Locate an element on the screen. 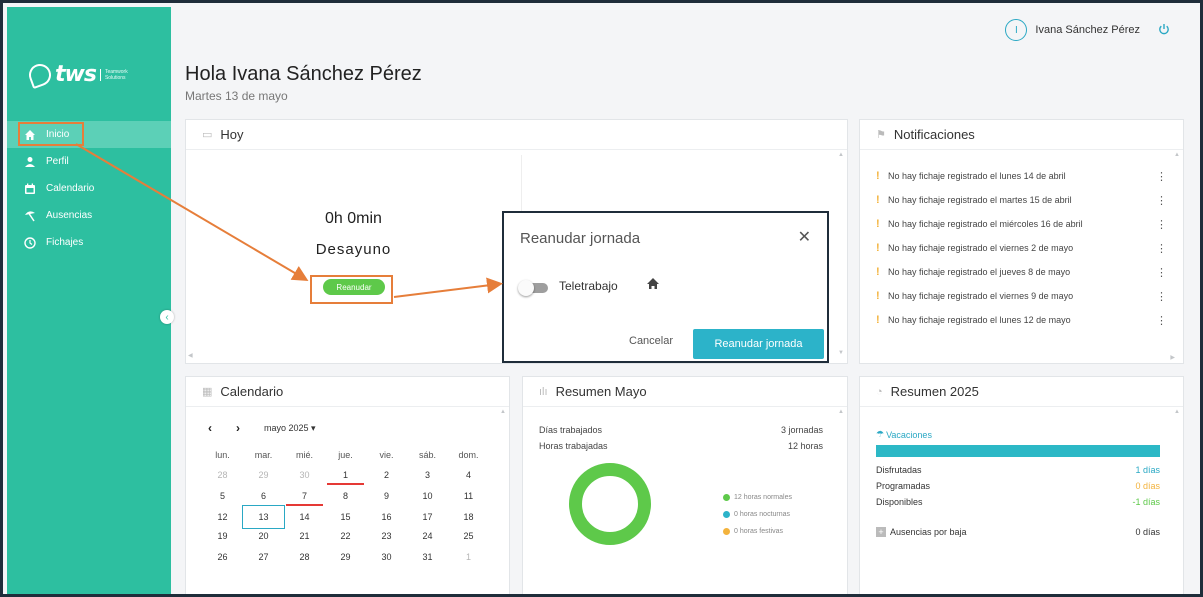 The width and height of the screenshot is (1203, 597). card-header: ◔ Resumen 2025 is located at coordinates (1021, 392).